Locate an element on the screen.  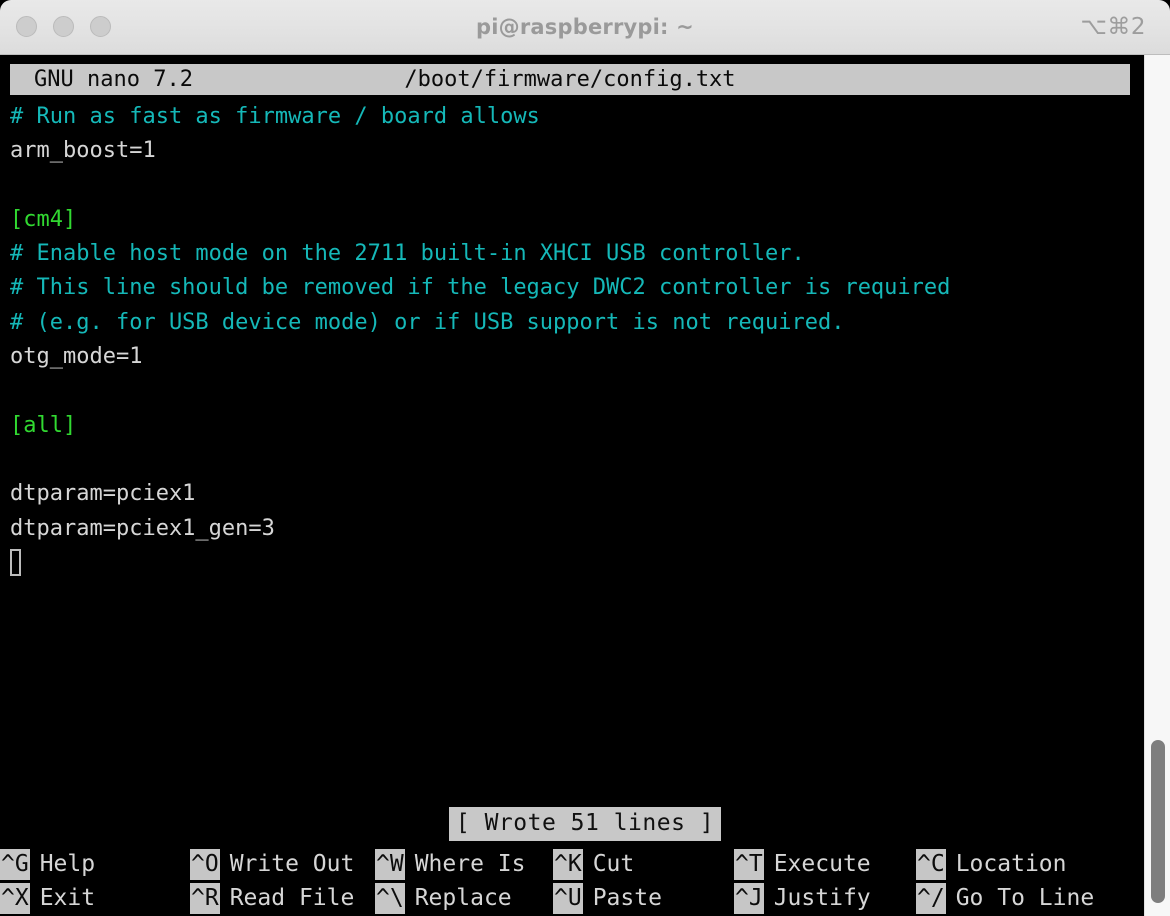
shortcut-label: Justify is located at coordinates (822, 898).